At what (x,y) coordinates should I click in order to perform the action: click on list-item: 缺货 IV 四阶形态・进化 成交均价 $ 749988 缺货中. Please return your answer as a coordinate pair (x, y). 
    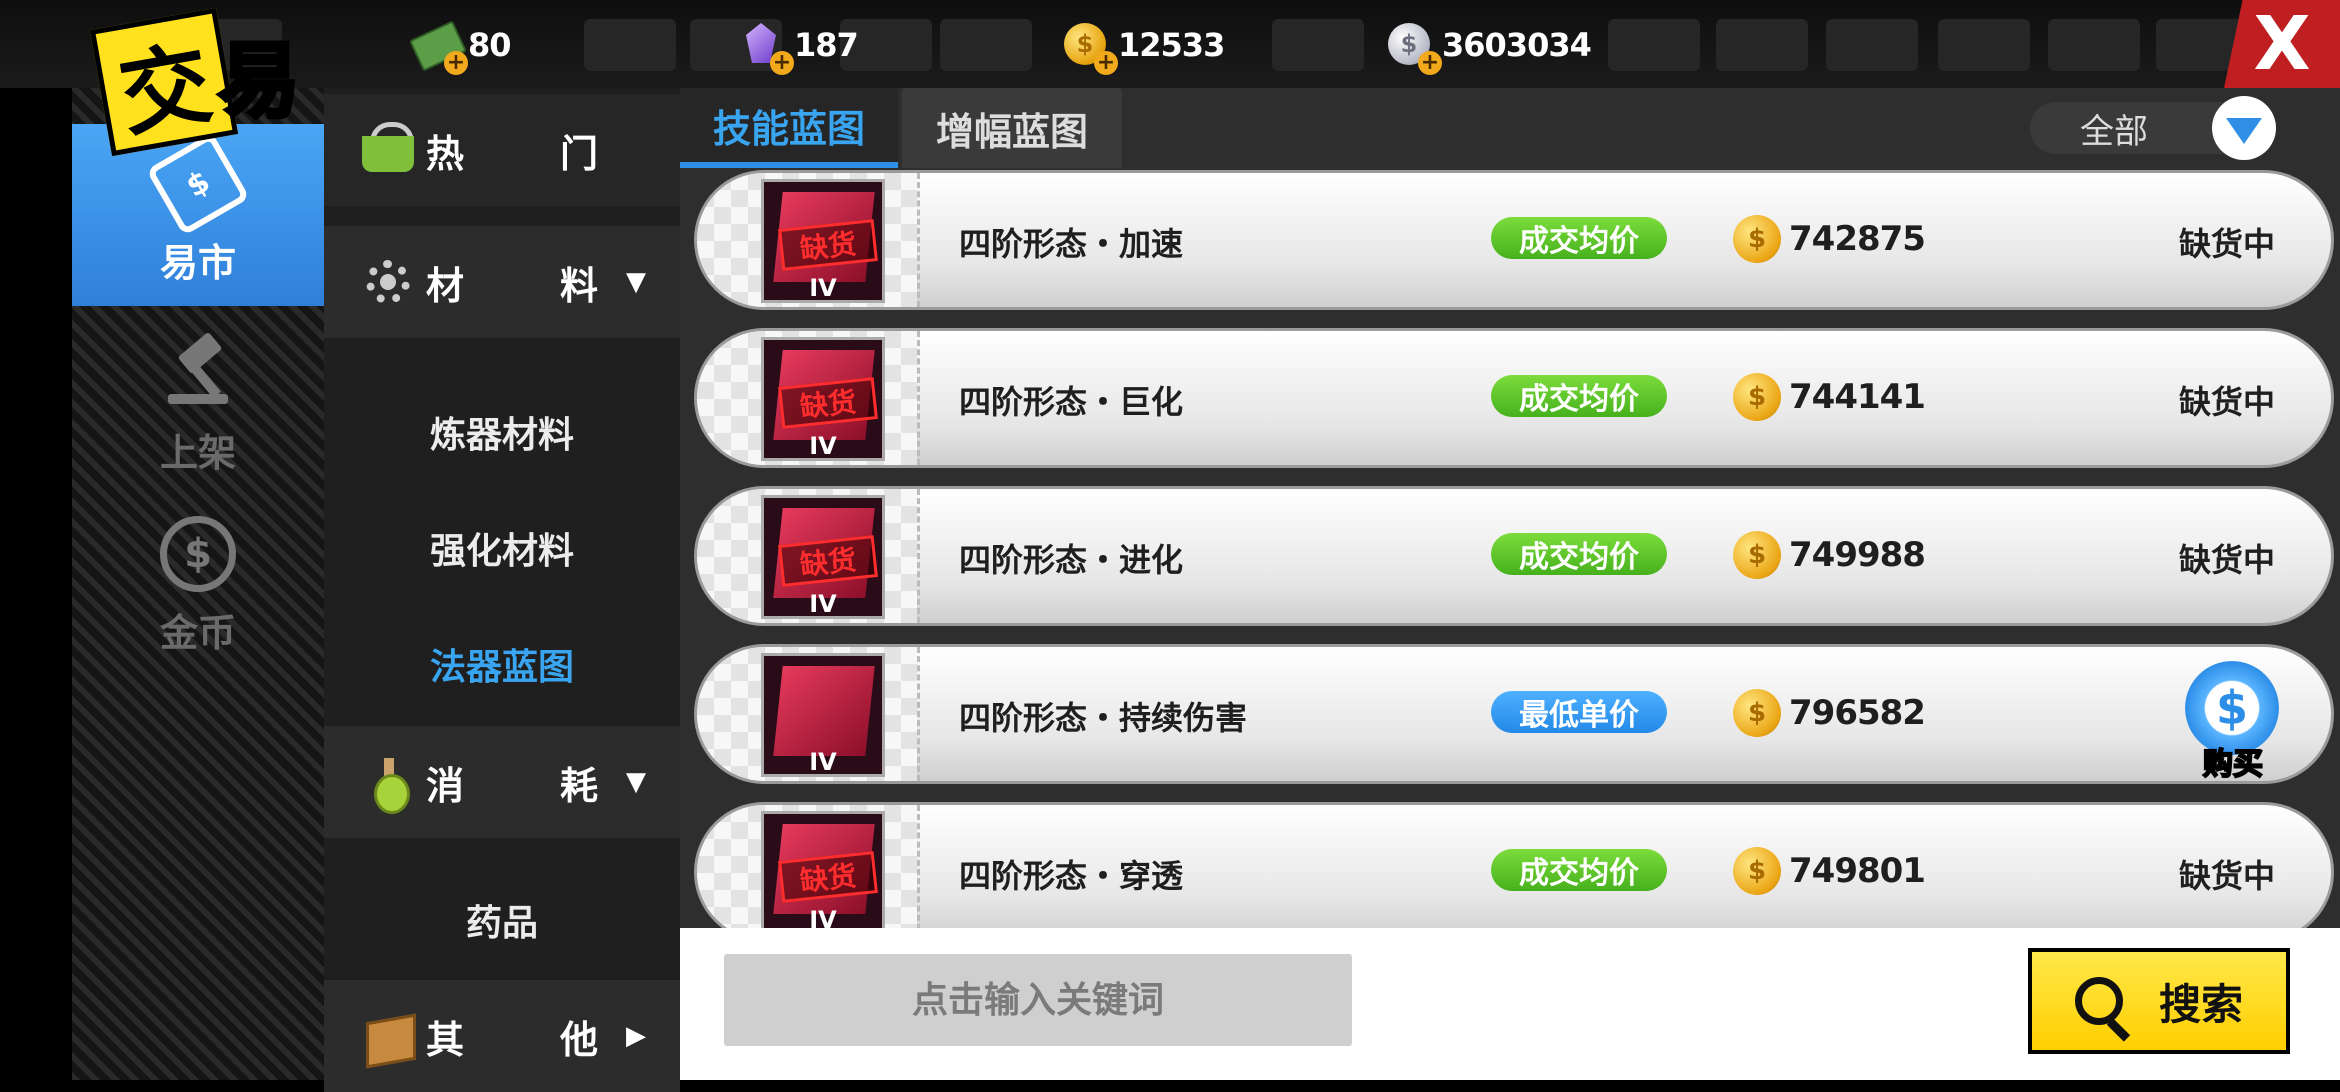
    Looking at the image, I should click on (1514, 556).